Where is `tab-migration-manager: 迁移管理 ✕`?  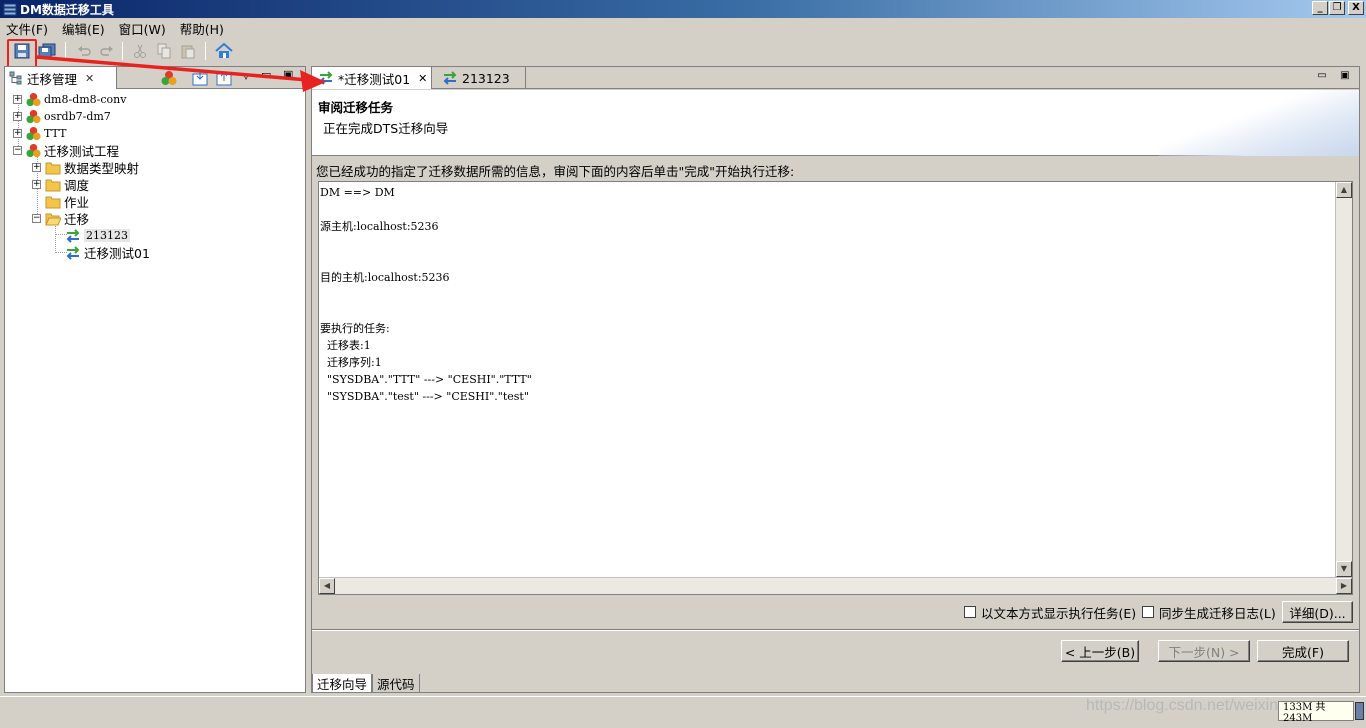
tab-migration-manager: 迁移管理 ✕ is located at coordinates (61, 78).